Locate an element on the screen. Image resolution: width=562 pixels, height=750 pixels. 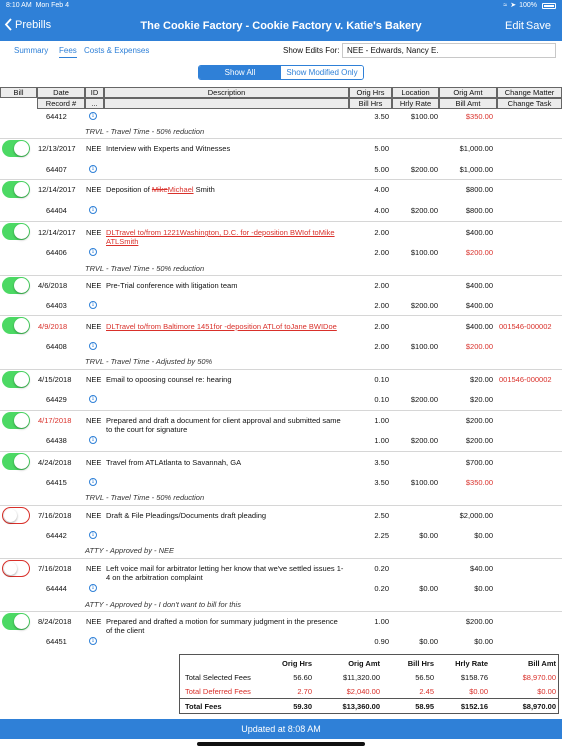
status-time: 8:10 AM Mon Feb 4 is located at coordinates (37, 6).